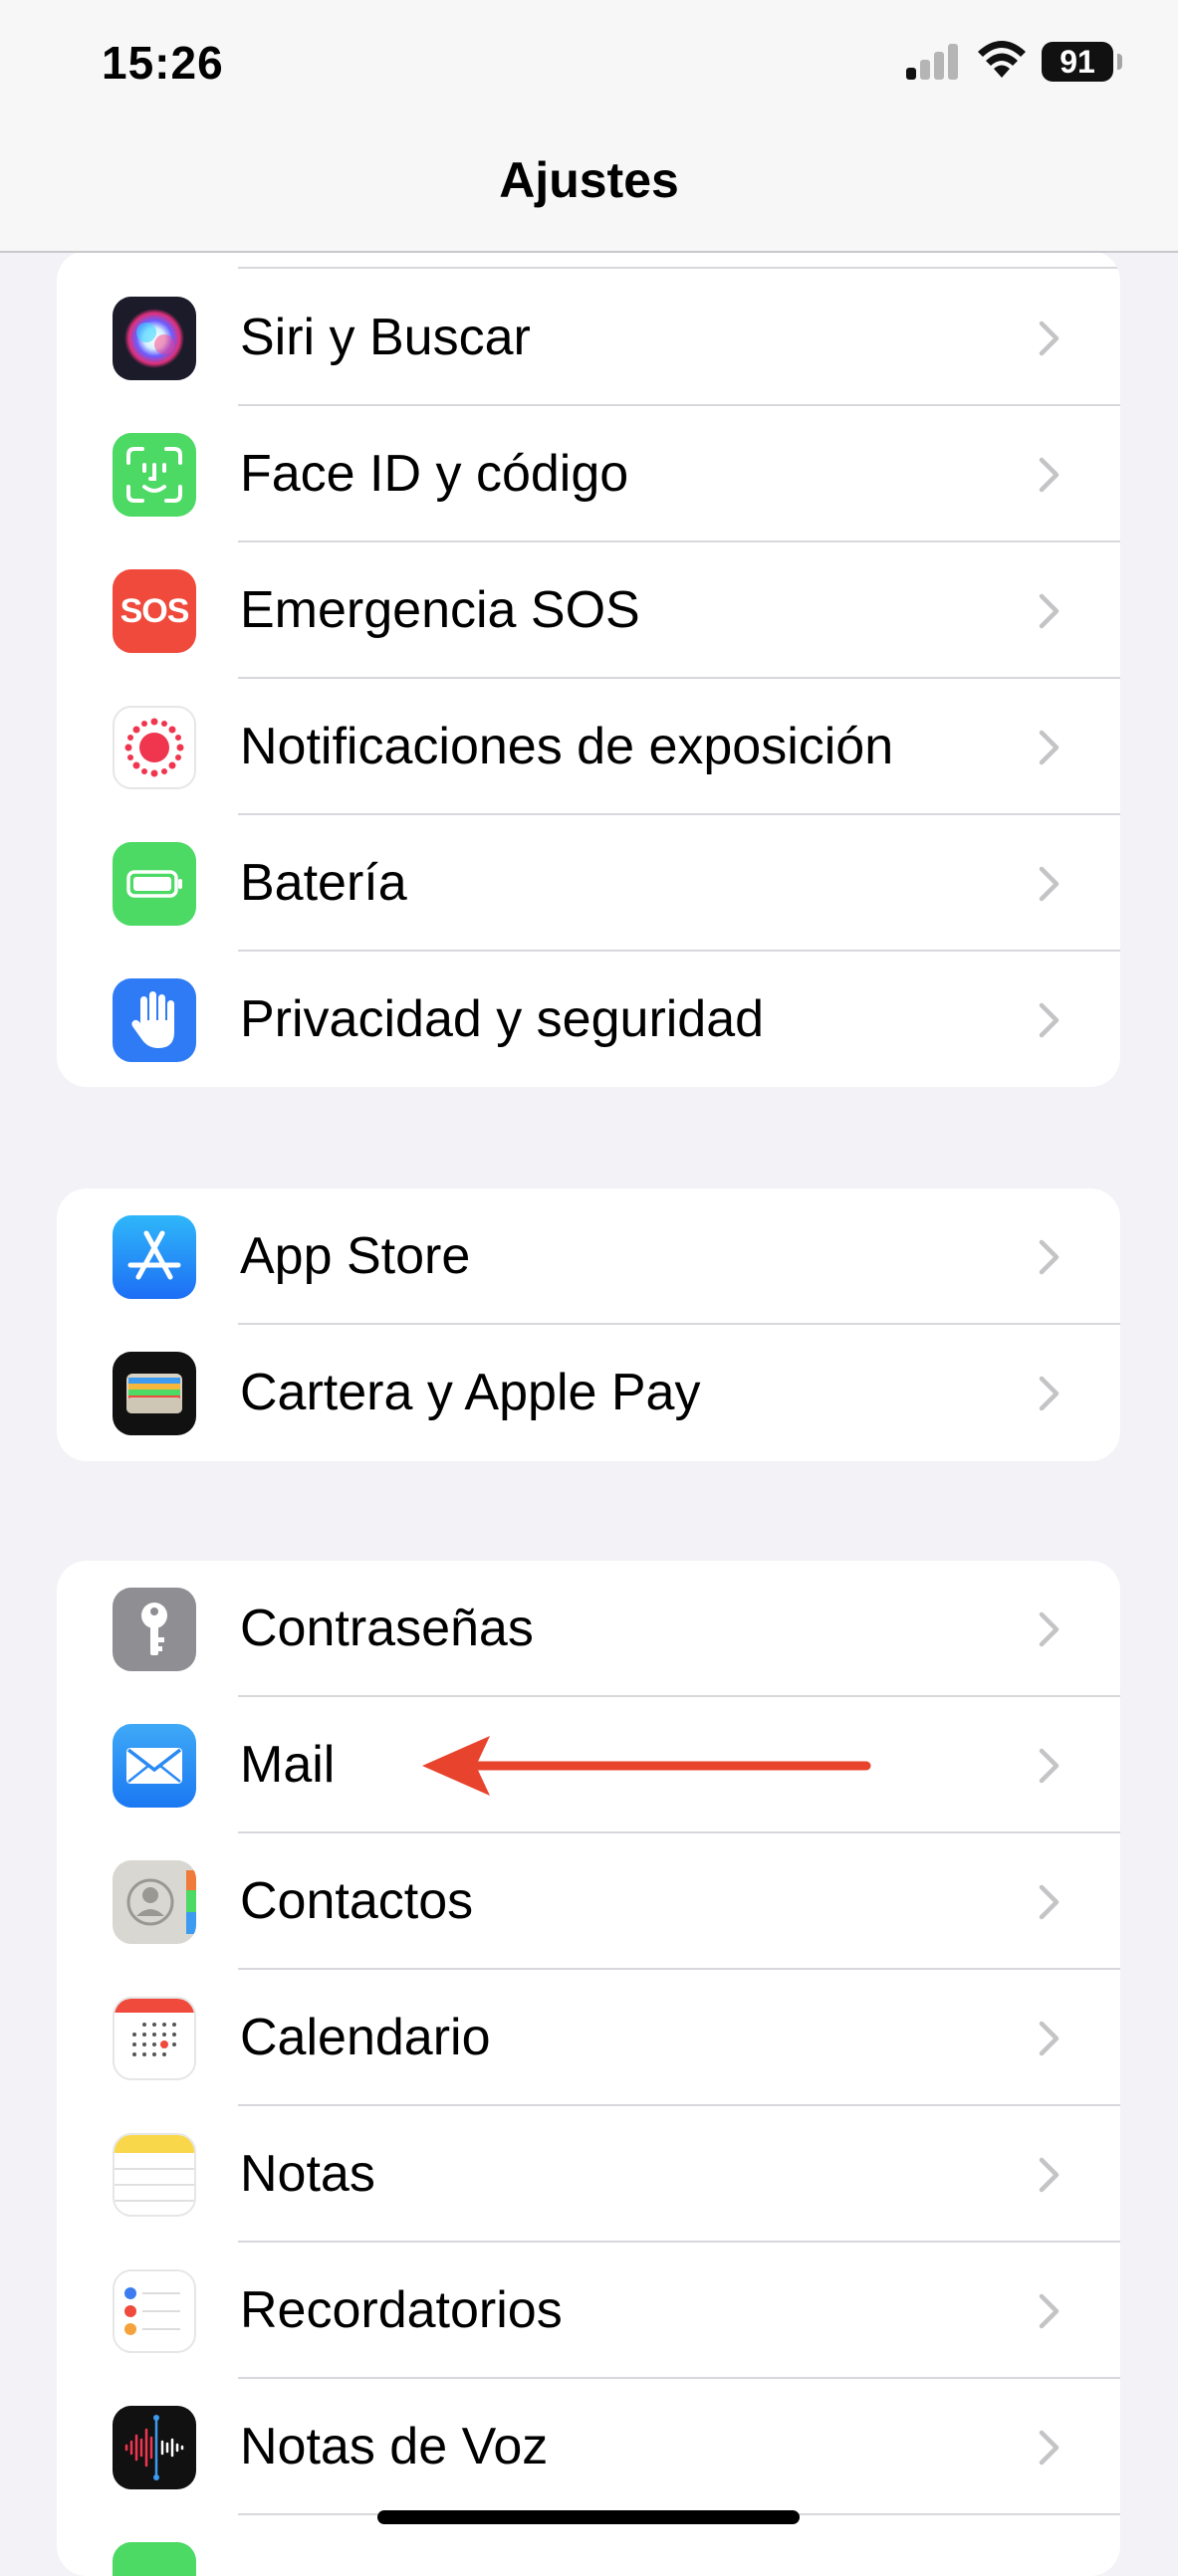 Image resolution: width=1178 pixels, height=2576 pixels. What do you see at coordinates (163, 63) in the screenshot?
I see `status-time: 15:26` at bounding box center [163, 63].